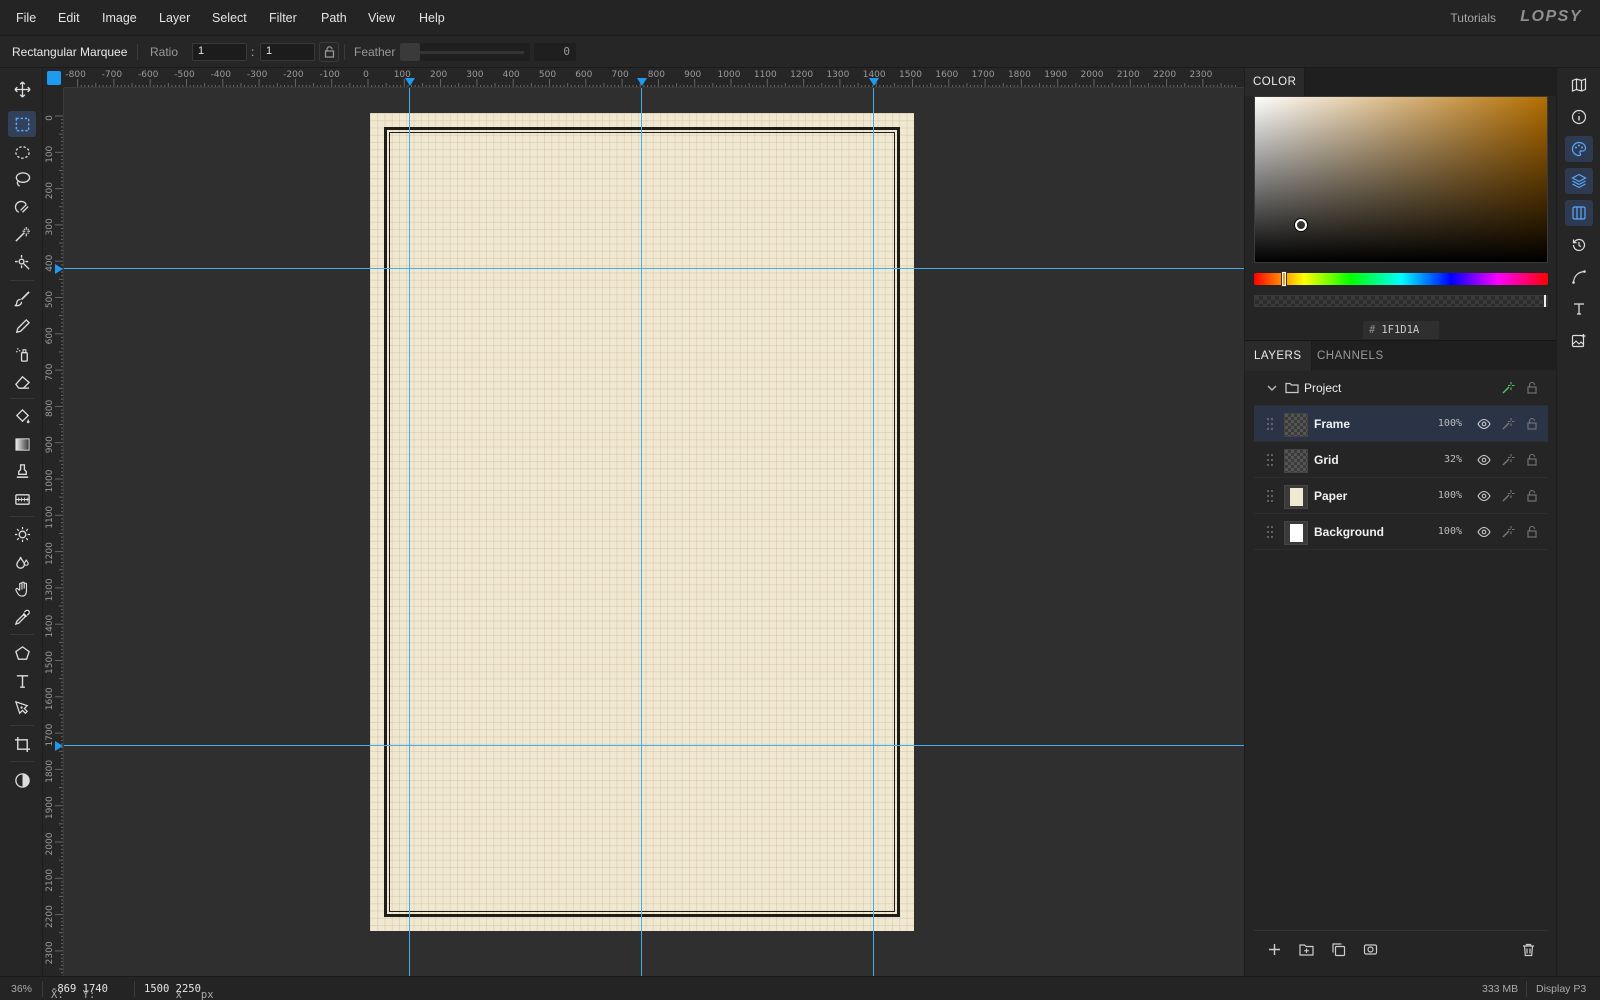 Image resolution: width=1600 pixels, height=1000 pixels. I want to click on menu-path: Path, so click(334, 18).